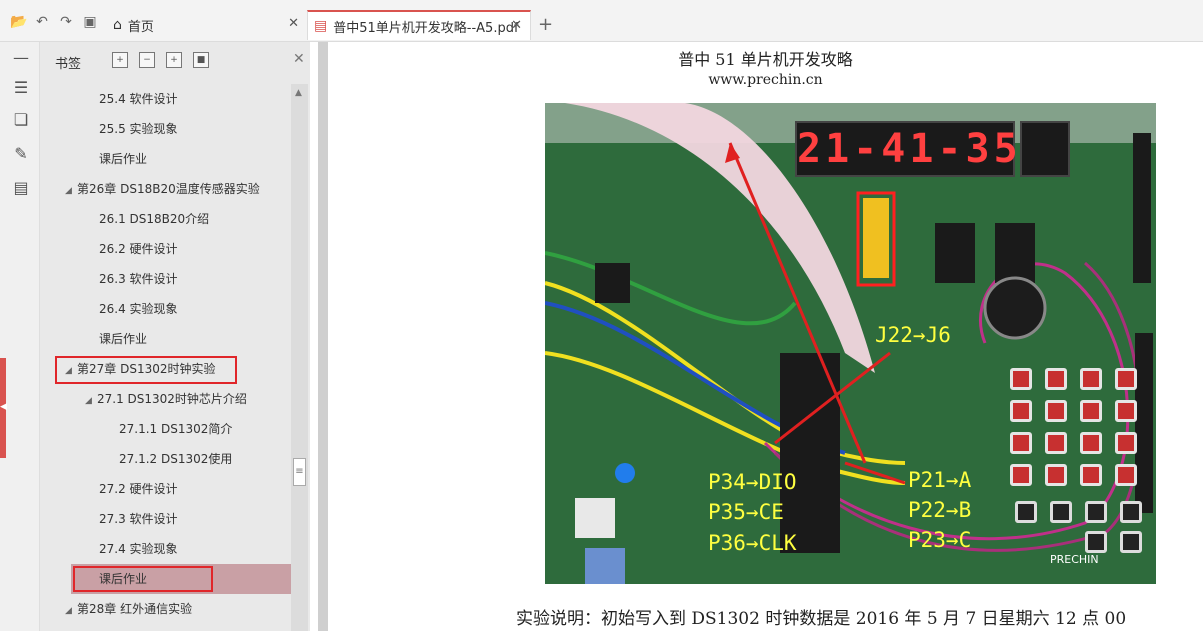 The height and width of the screenshot is (631, 1203). What do you see at coordinates (21, 87) in the screenshot?
I see `bookmark-list-icon: ☰` at bounding box center [21, 87].